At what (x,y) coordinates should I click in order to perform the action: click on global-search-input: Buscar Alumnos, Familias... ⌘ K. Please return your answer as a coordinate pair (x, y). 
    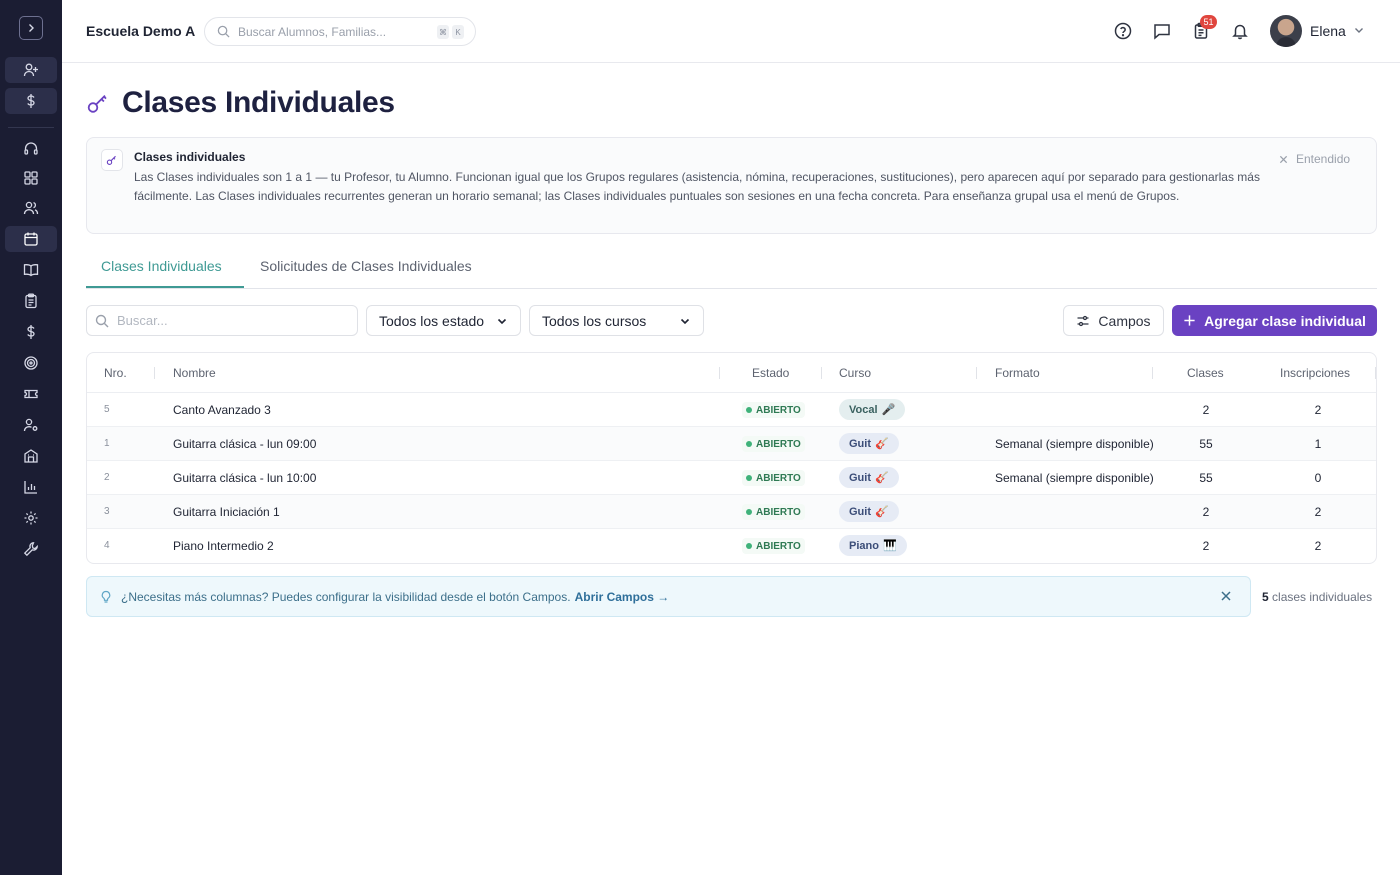
    Looking at the image, I should click on (340, 31).